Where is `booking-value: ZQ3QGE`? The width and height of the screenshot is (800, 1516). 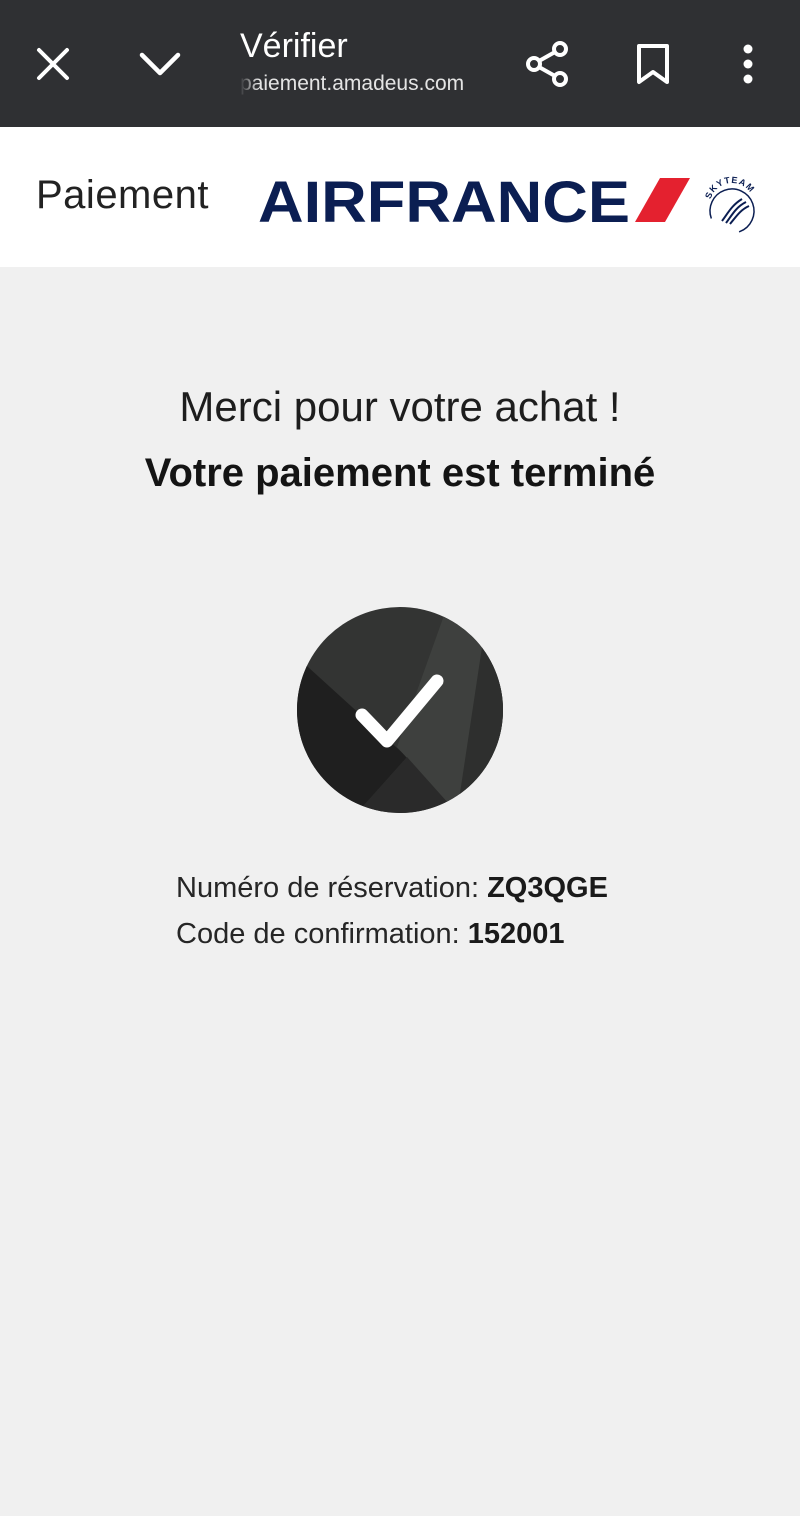 booking-value: ZQ3QGE is located at coordinates (547, 888).